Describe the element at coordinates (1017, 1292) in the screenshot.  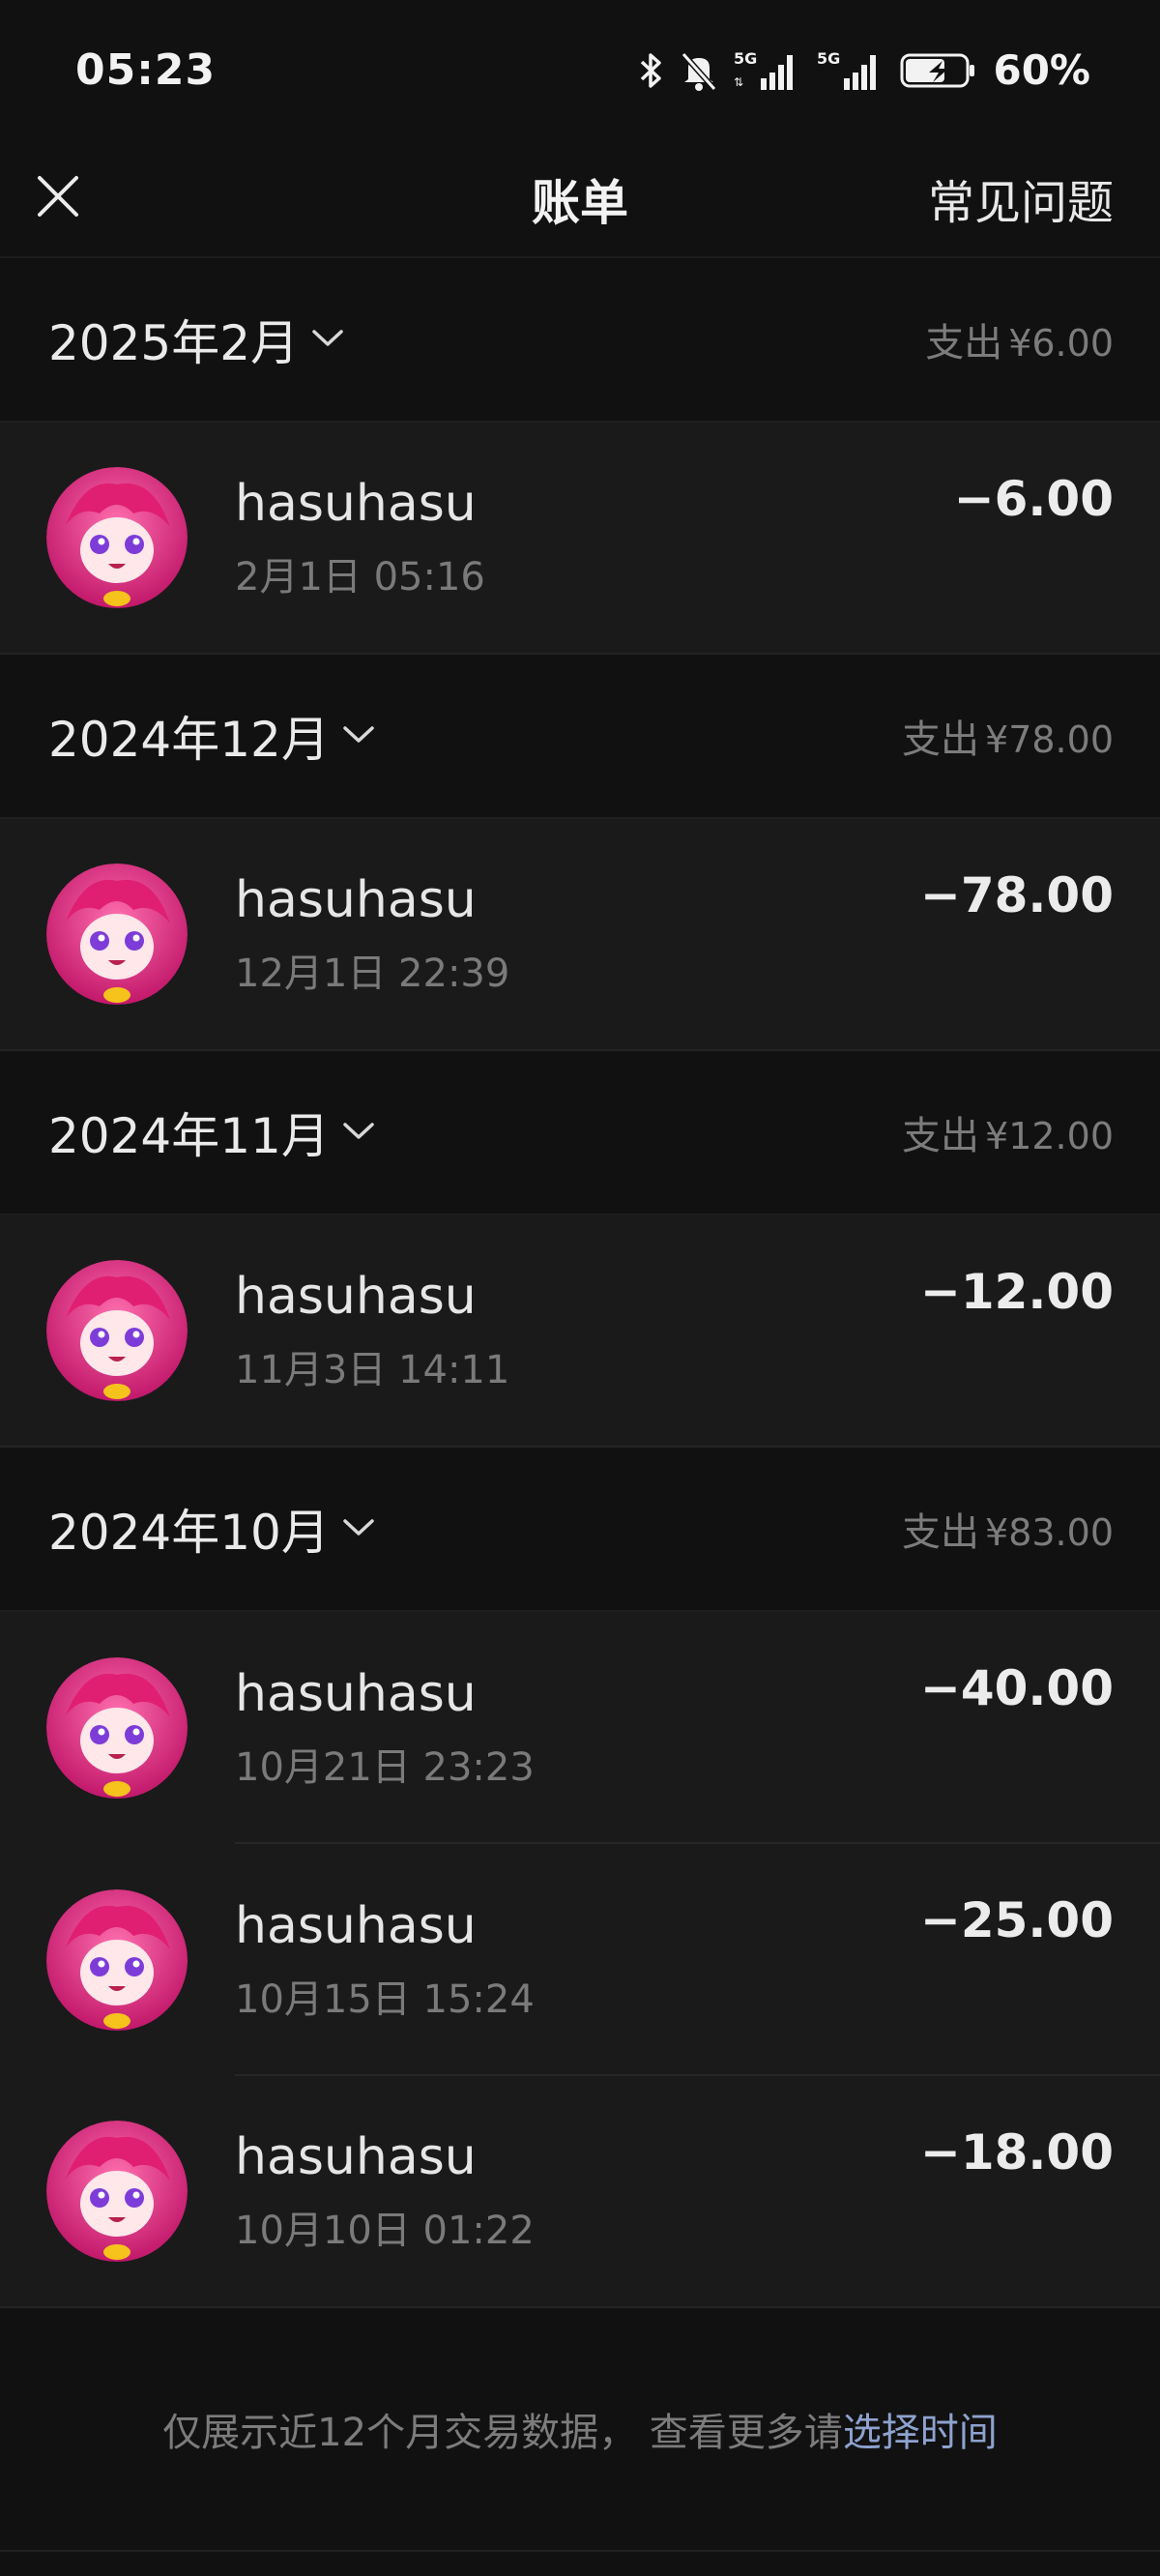
I see `transaction-amount: −12.00` at that location.